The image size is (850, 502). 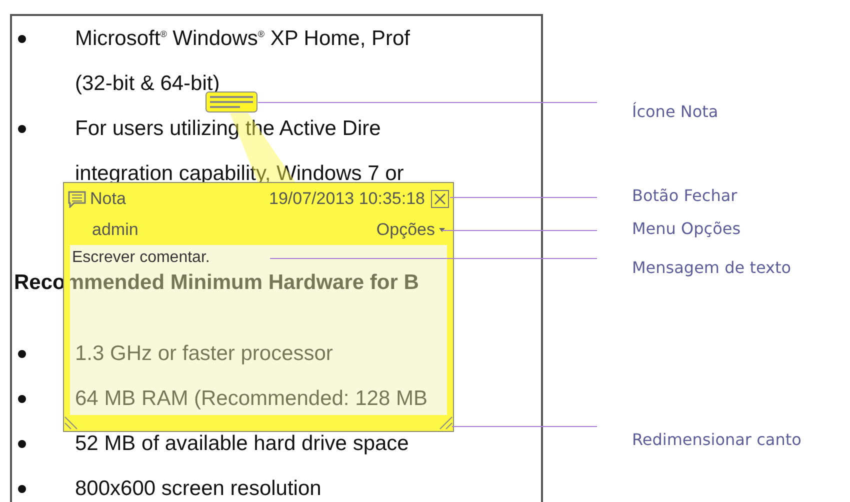 I want to click on comment-icon, so click(x=77, y=199).